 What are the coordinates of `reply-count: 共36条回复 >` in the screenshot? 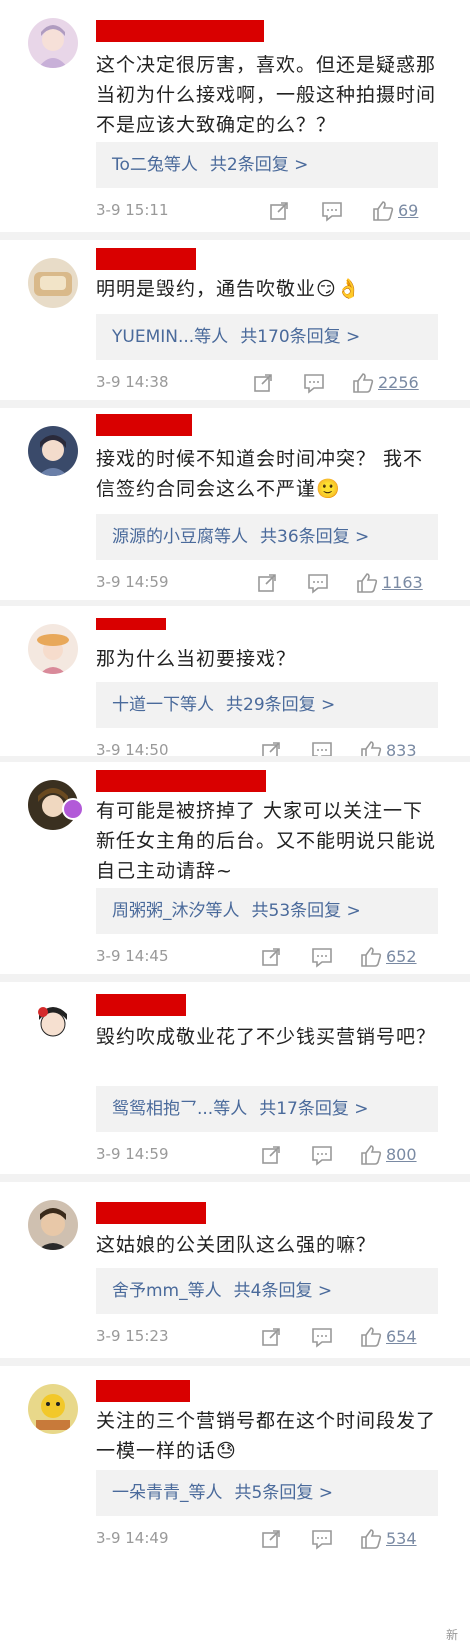 It's located at (315, 537).